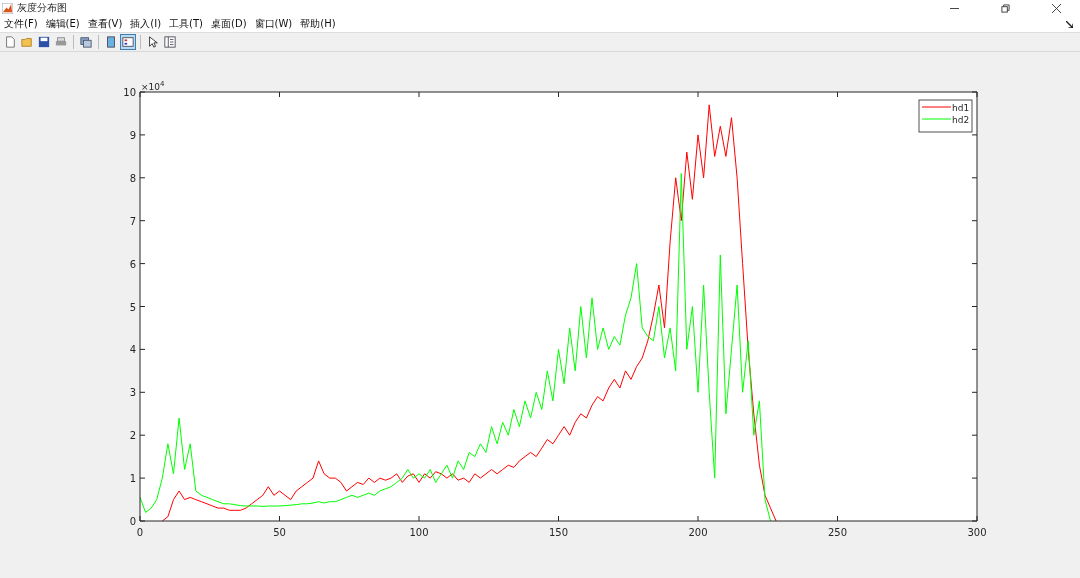 The width and height of the screenshot is (1080, 578). What do you see at coordinates (129, 92) in the screenshot?
I see `y-tick-label: 10` at bounding box center [129, 92].